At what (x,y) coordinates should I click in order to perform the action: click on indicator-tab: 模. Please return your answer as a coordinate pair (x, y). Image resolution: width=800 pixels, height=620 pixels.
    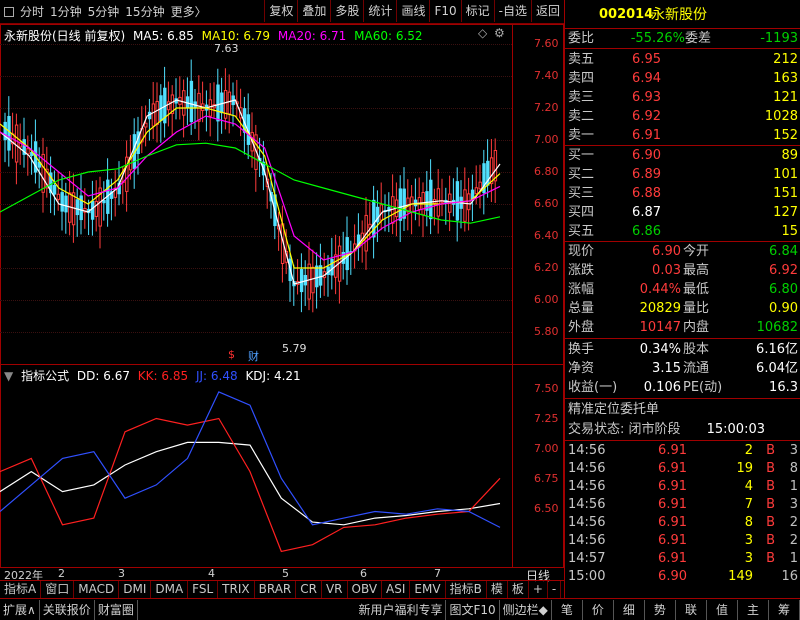
    Looking at the image, I should click on (497, 589).